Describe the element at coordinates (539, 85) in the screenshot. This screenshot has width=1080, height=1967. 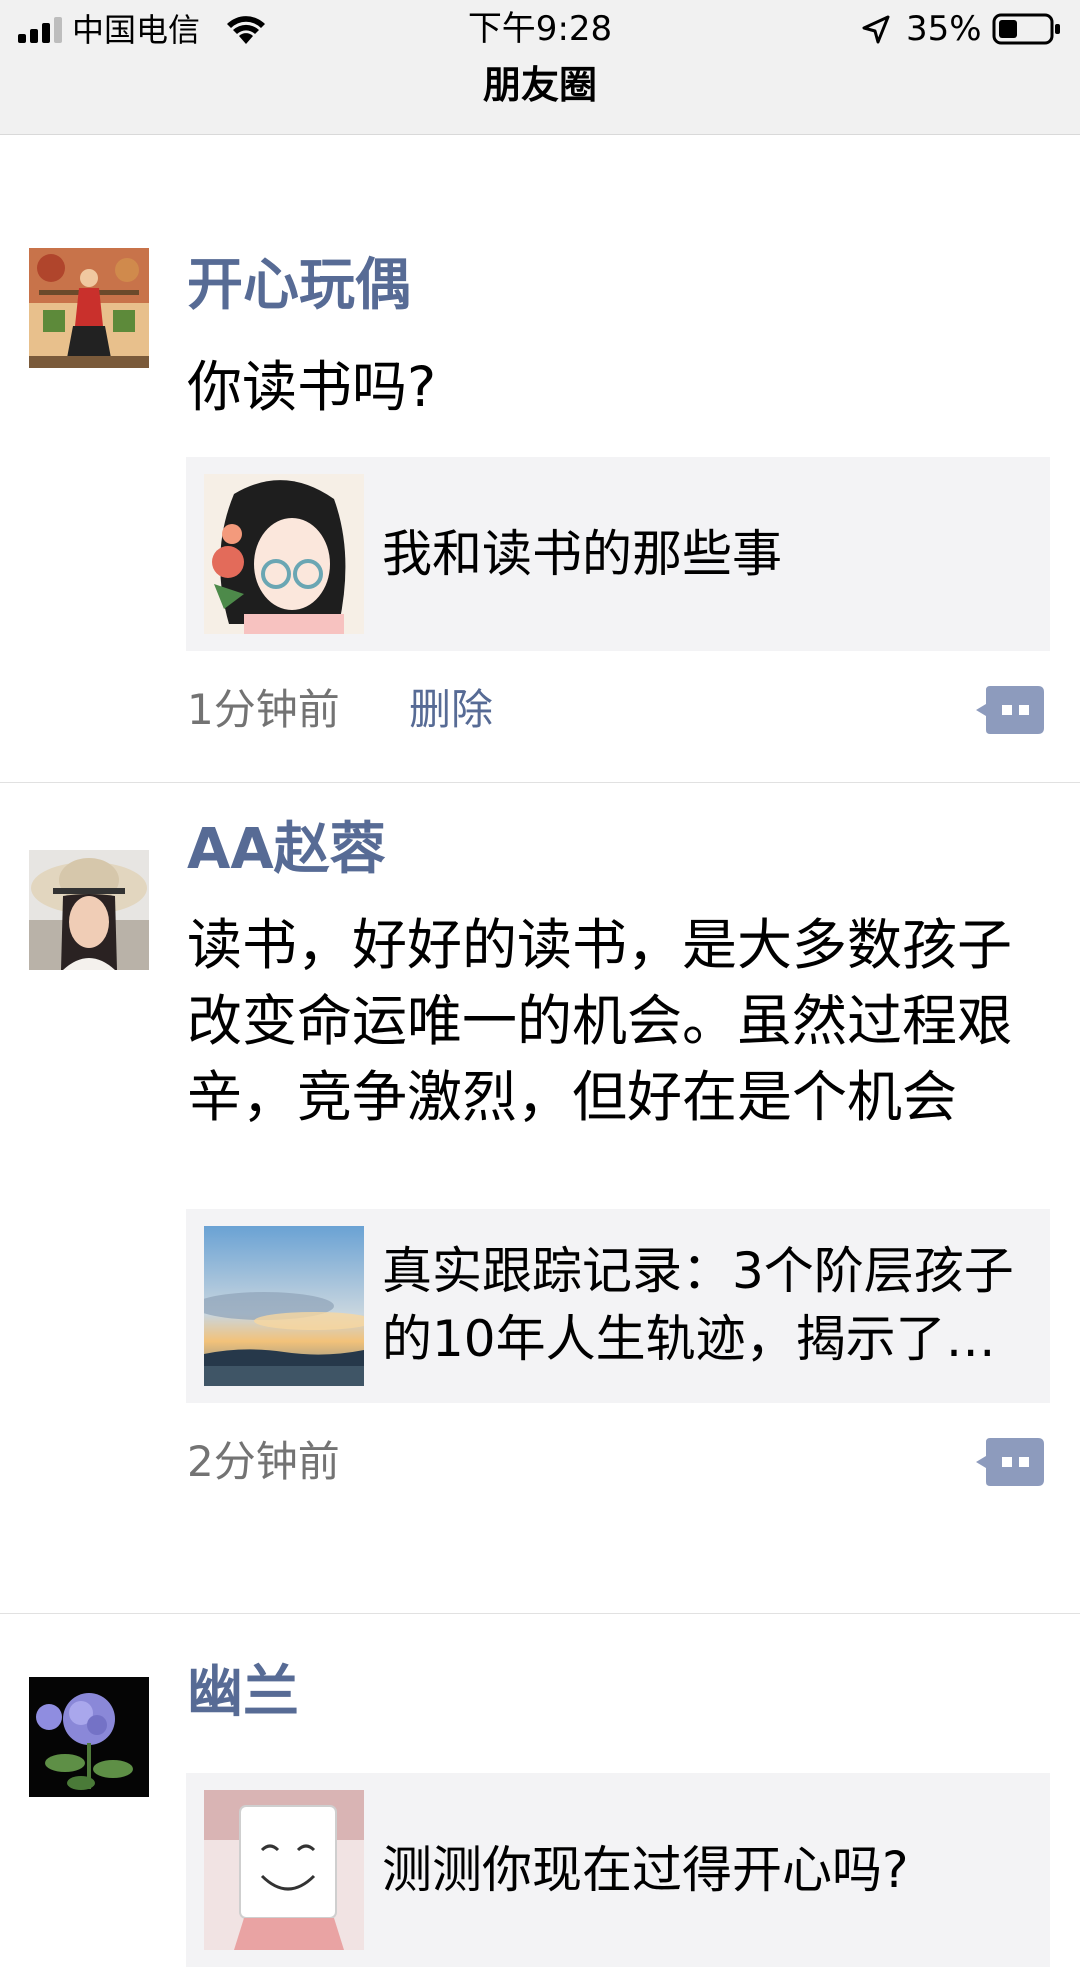
I see `page-title: 朋友圈` at that location.